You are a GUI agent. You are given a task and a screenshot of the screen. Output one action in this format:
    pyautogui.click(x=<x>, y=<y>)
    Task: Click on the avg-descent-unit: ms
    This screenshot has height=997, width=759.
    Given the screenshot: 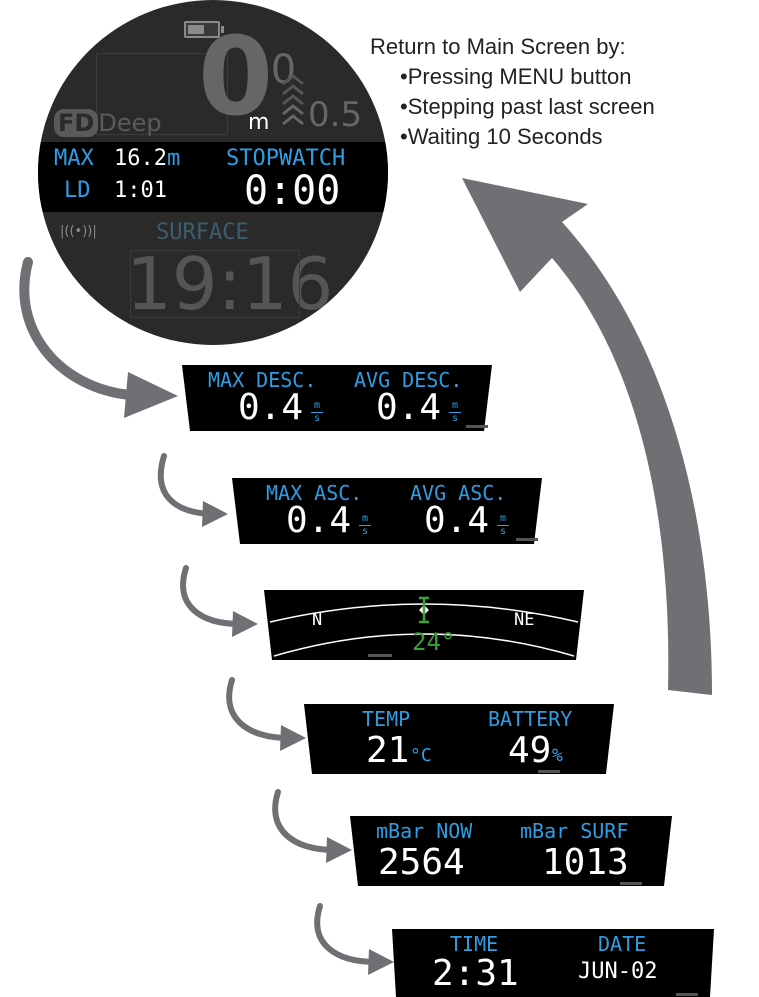 What is the action you would take?
    pyautogui.click(x=455, y=412)
    